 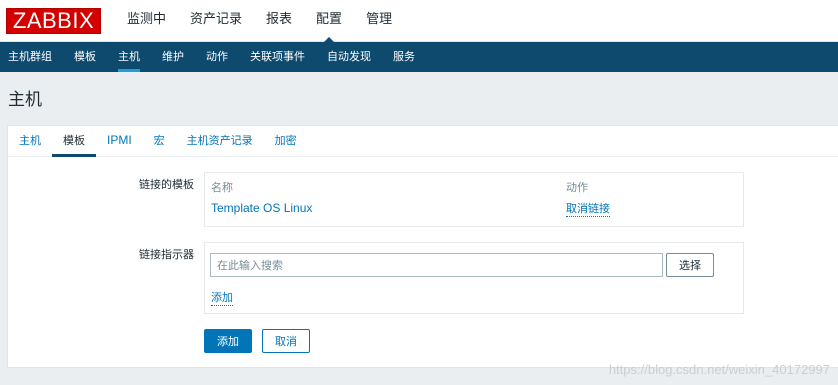 What do you see at coordinates (74, 141) in the screenshot?
I see `tab-templates: 模板` at bounding box center [74, 141].